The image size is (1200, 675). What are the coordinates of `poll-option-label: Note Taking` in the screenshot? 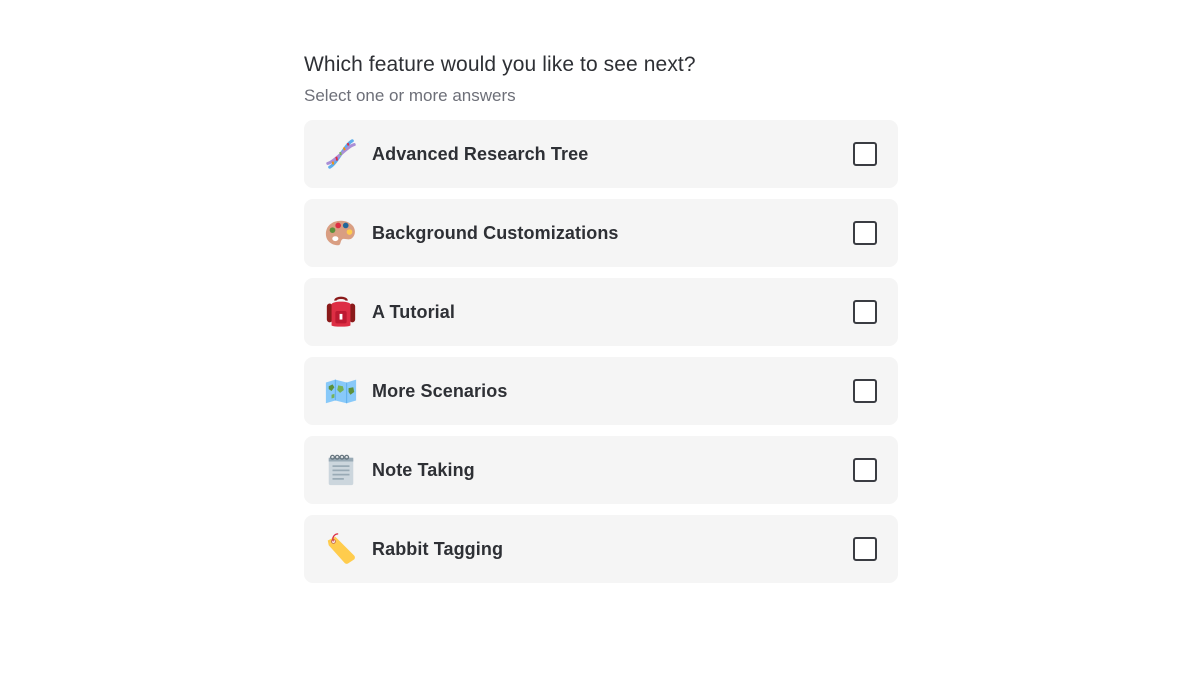 It's located at (423, 469).